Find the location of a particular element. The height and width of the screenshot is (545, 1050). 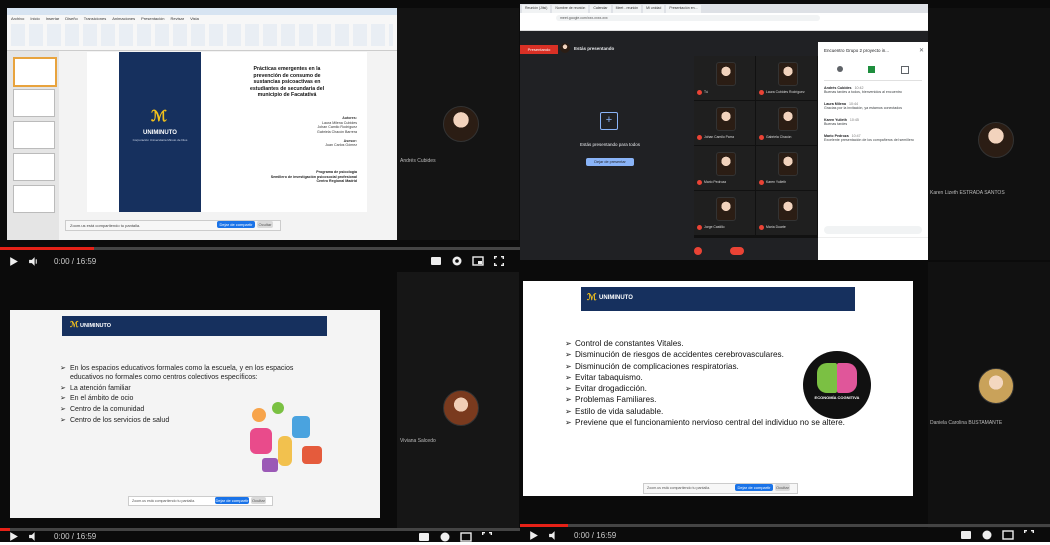

ribbon-tab: Animaciones is located at coordinates (123, 18).